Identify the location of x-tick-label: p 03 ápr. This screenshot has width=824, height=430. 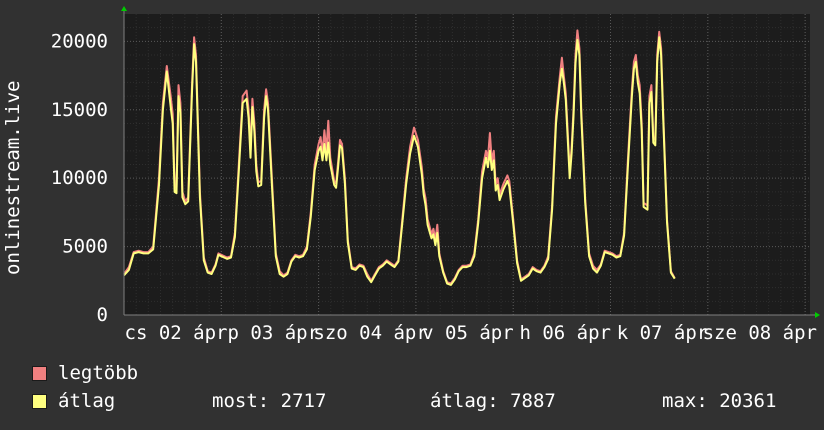
(274, 333).